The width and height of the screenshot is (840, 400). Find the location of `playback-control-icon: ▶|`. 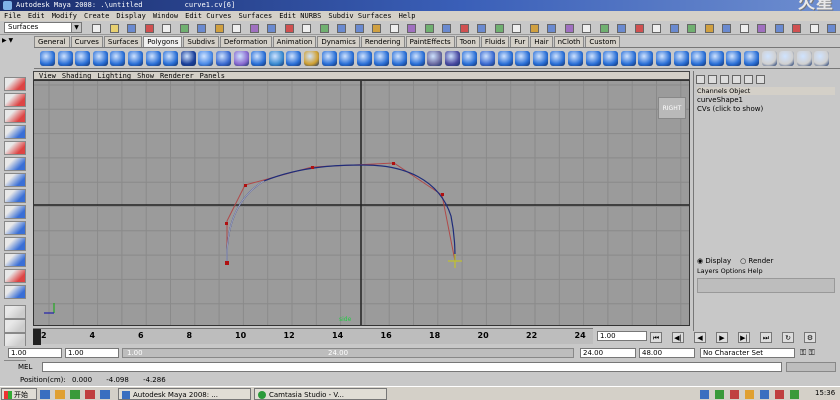

playback-control-icon: ▶| is located at coordinates (744, 337).